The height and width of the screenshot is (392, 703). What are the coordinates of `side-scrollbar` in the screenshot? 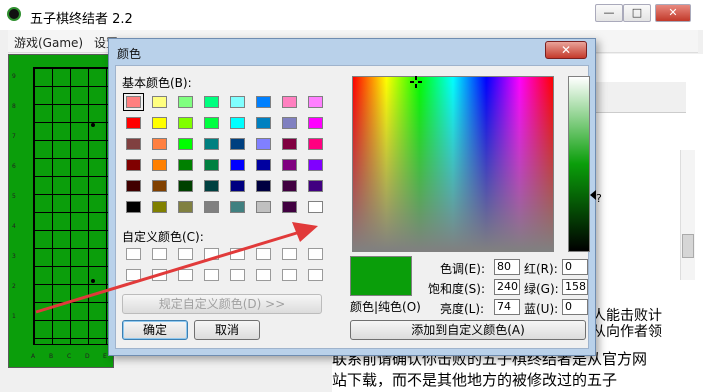 It's located at (687, 215).